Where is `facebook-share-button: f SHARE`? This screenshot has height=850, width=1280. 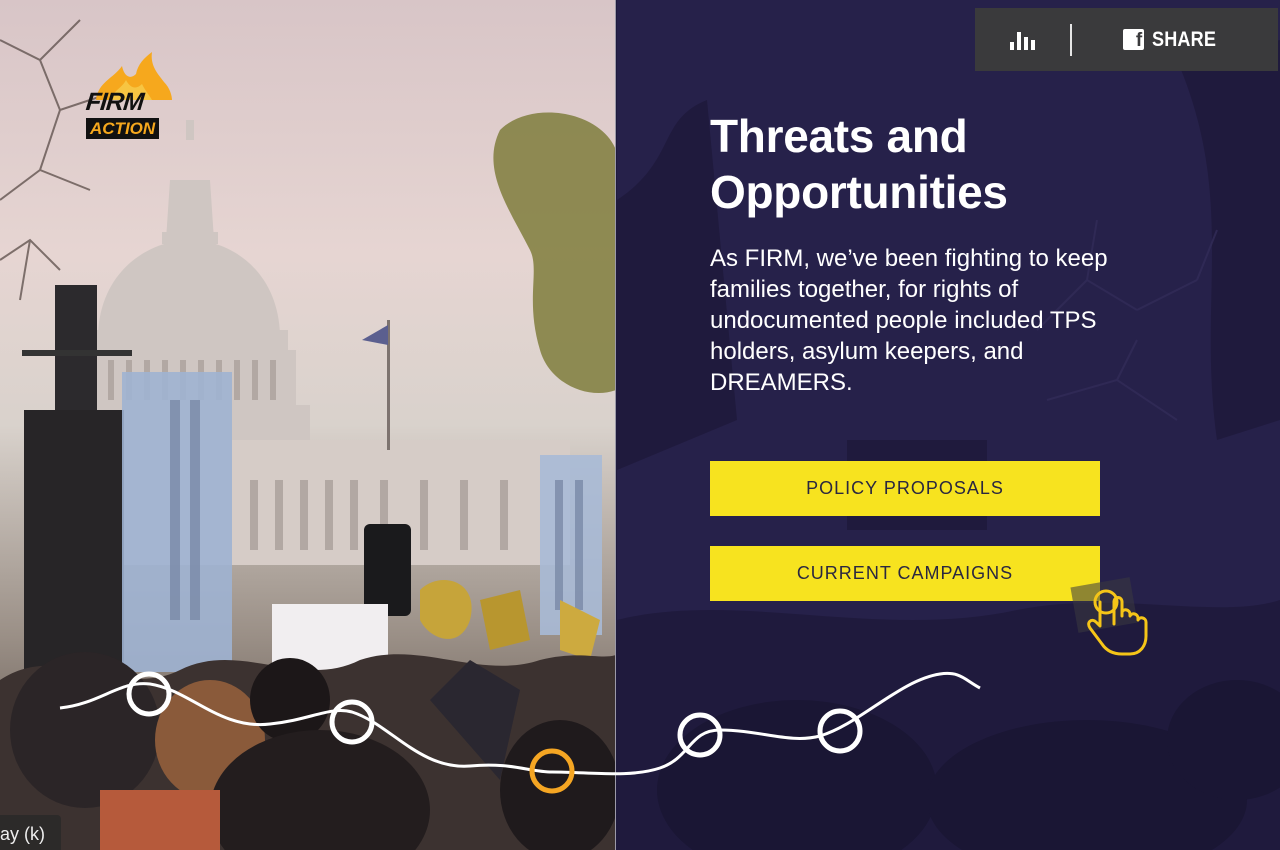
facebook-share-button: f SHARE is located at coordinates (1175, 39).